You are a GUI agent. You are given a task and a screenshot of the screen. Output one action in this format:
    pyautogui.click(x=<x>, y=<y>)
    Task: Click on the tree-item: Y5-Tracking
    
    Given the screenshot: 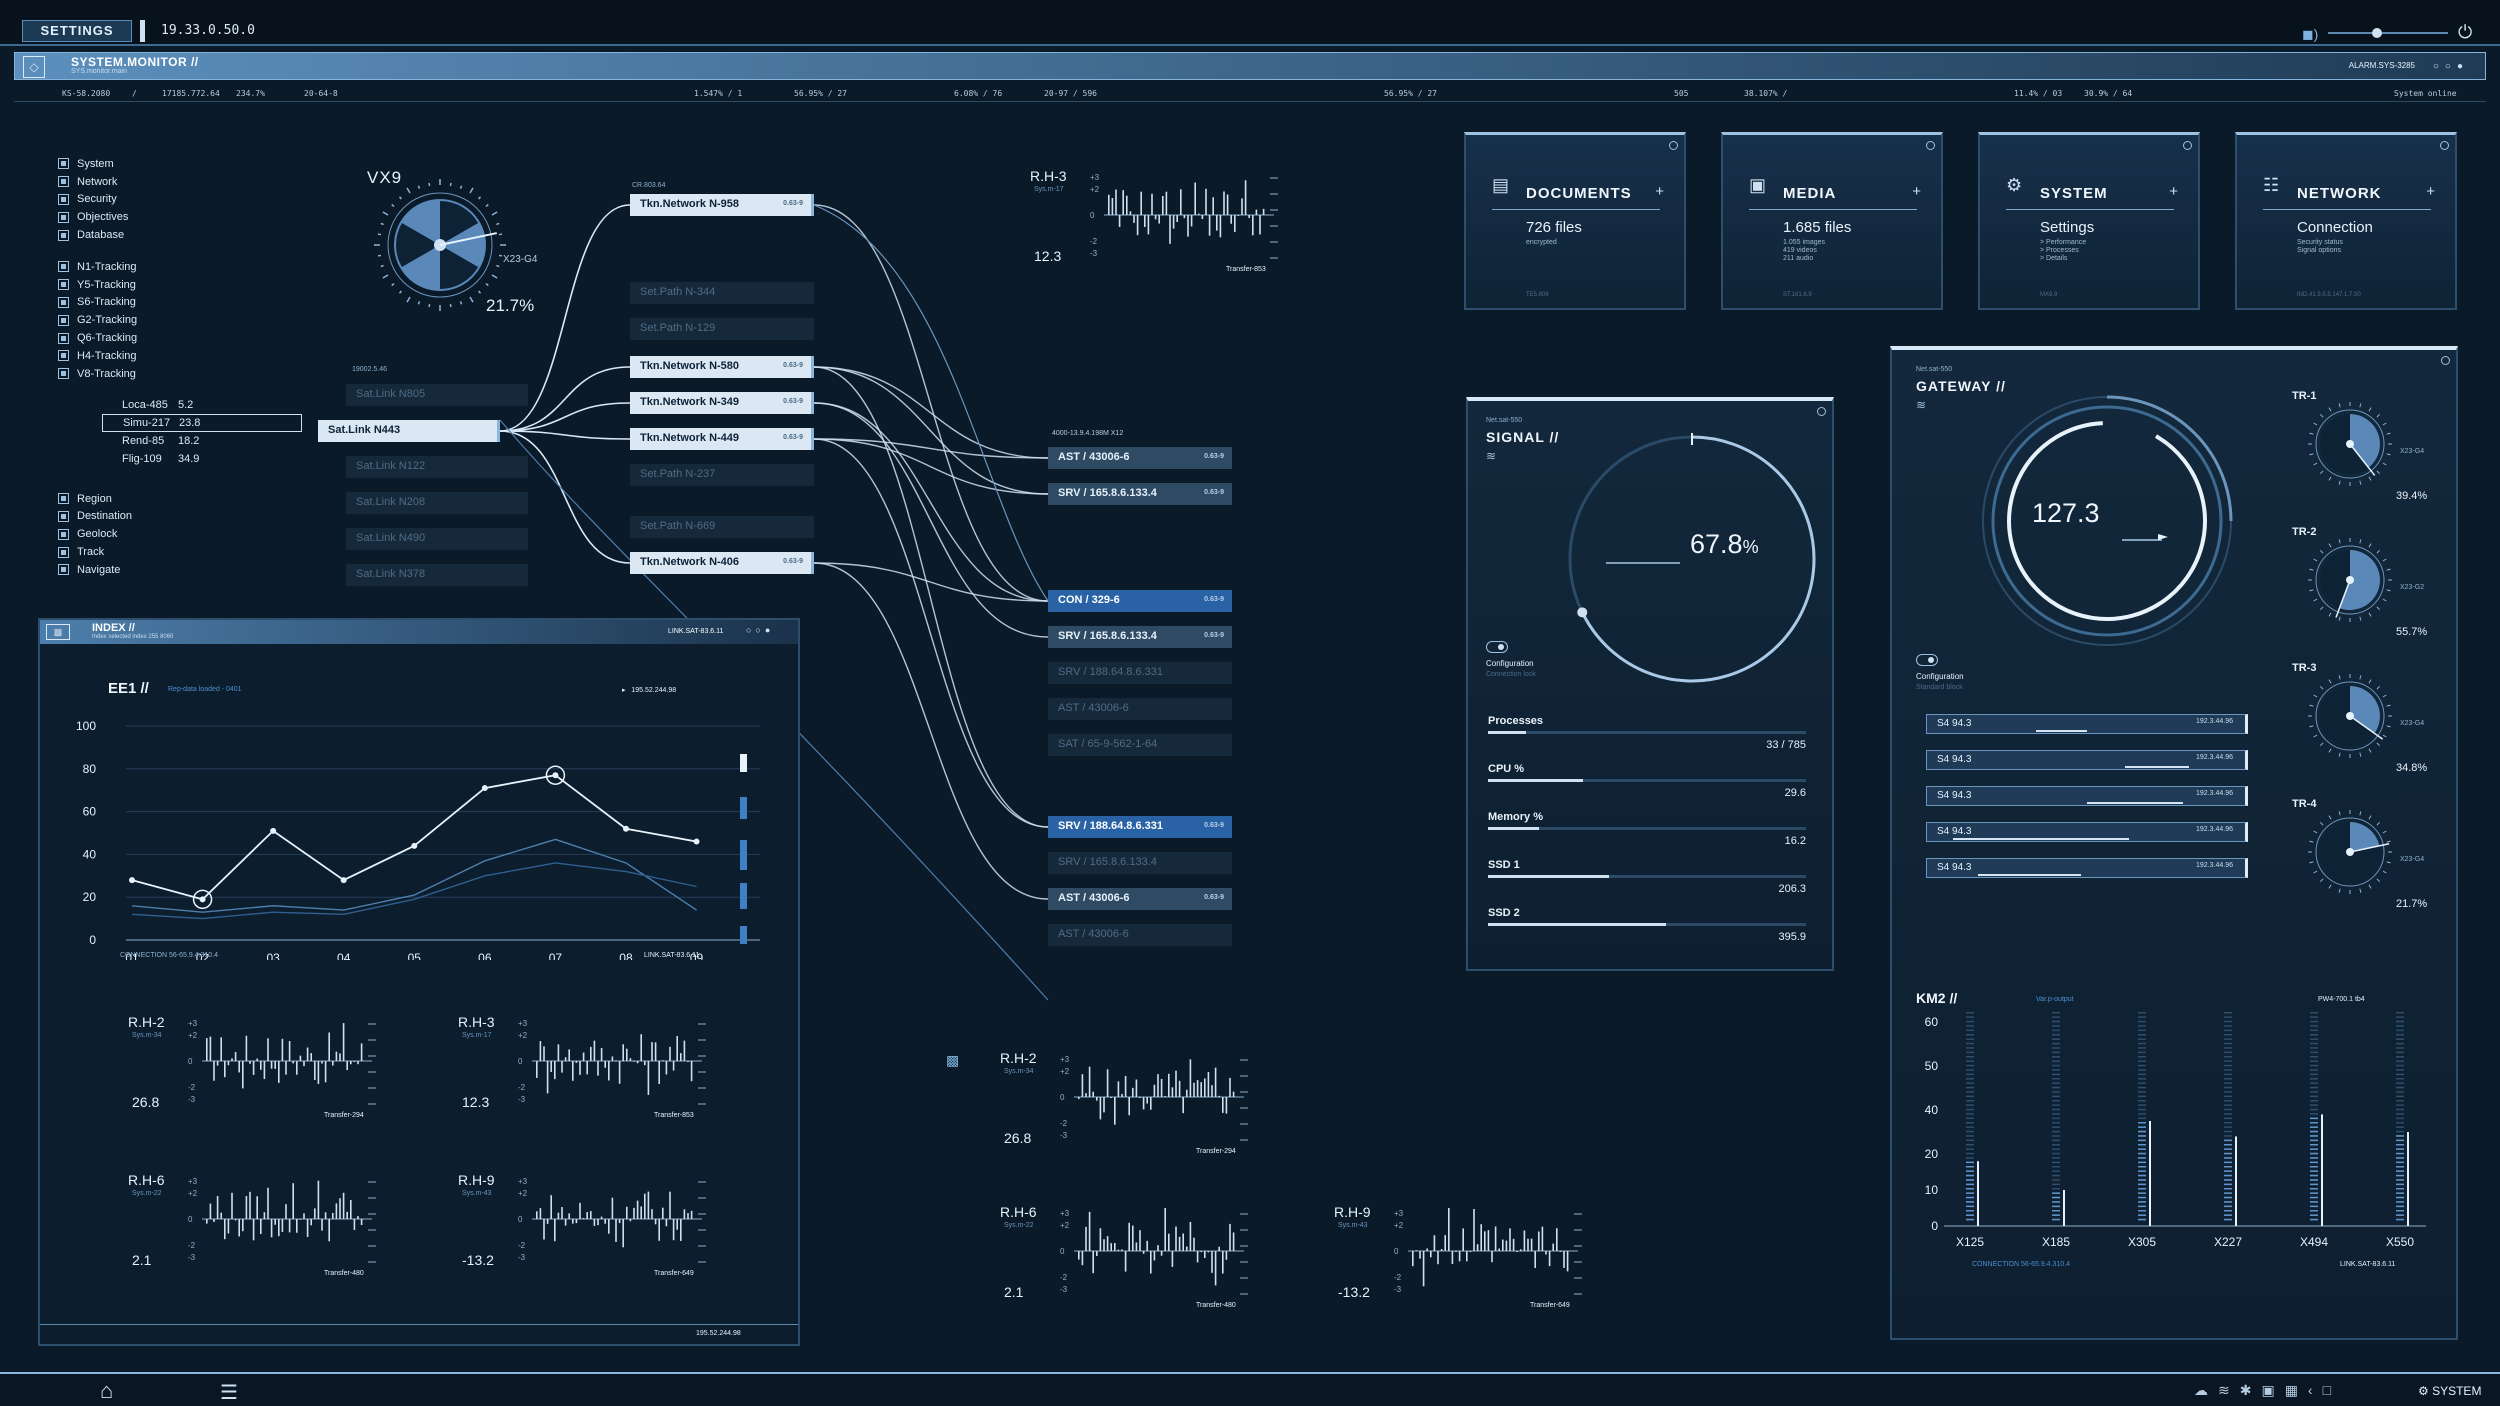 What is the action you would take?
    pyautogui.click(x=188, y=285)
    